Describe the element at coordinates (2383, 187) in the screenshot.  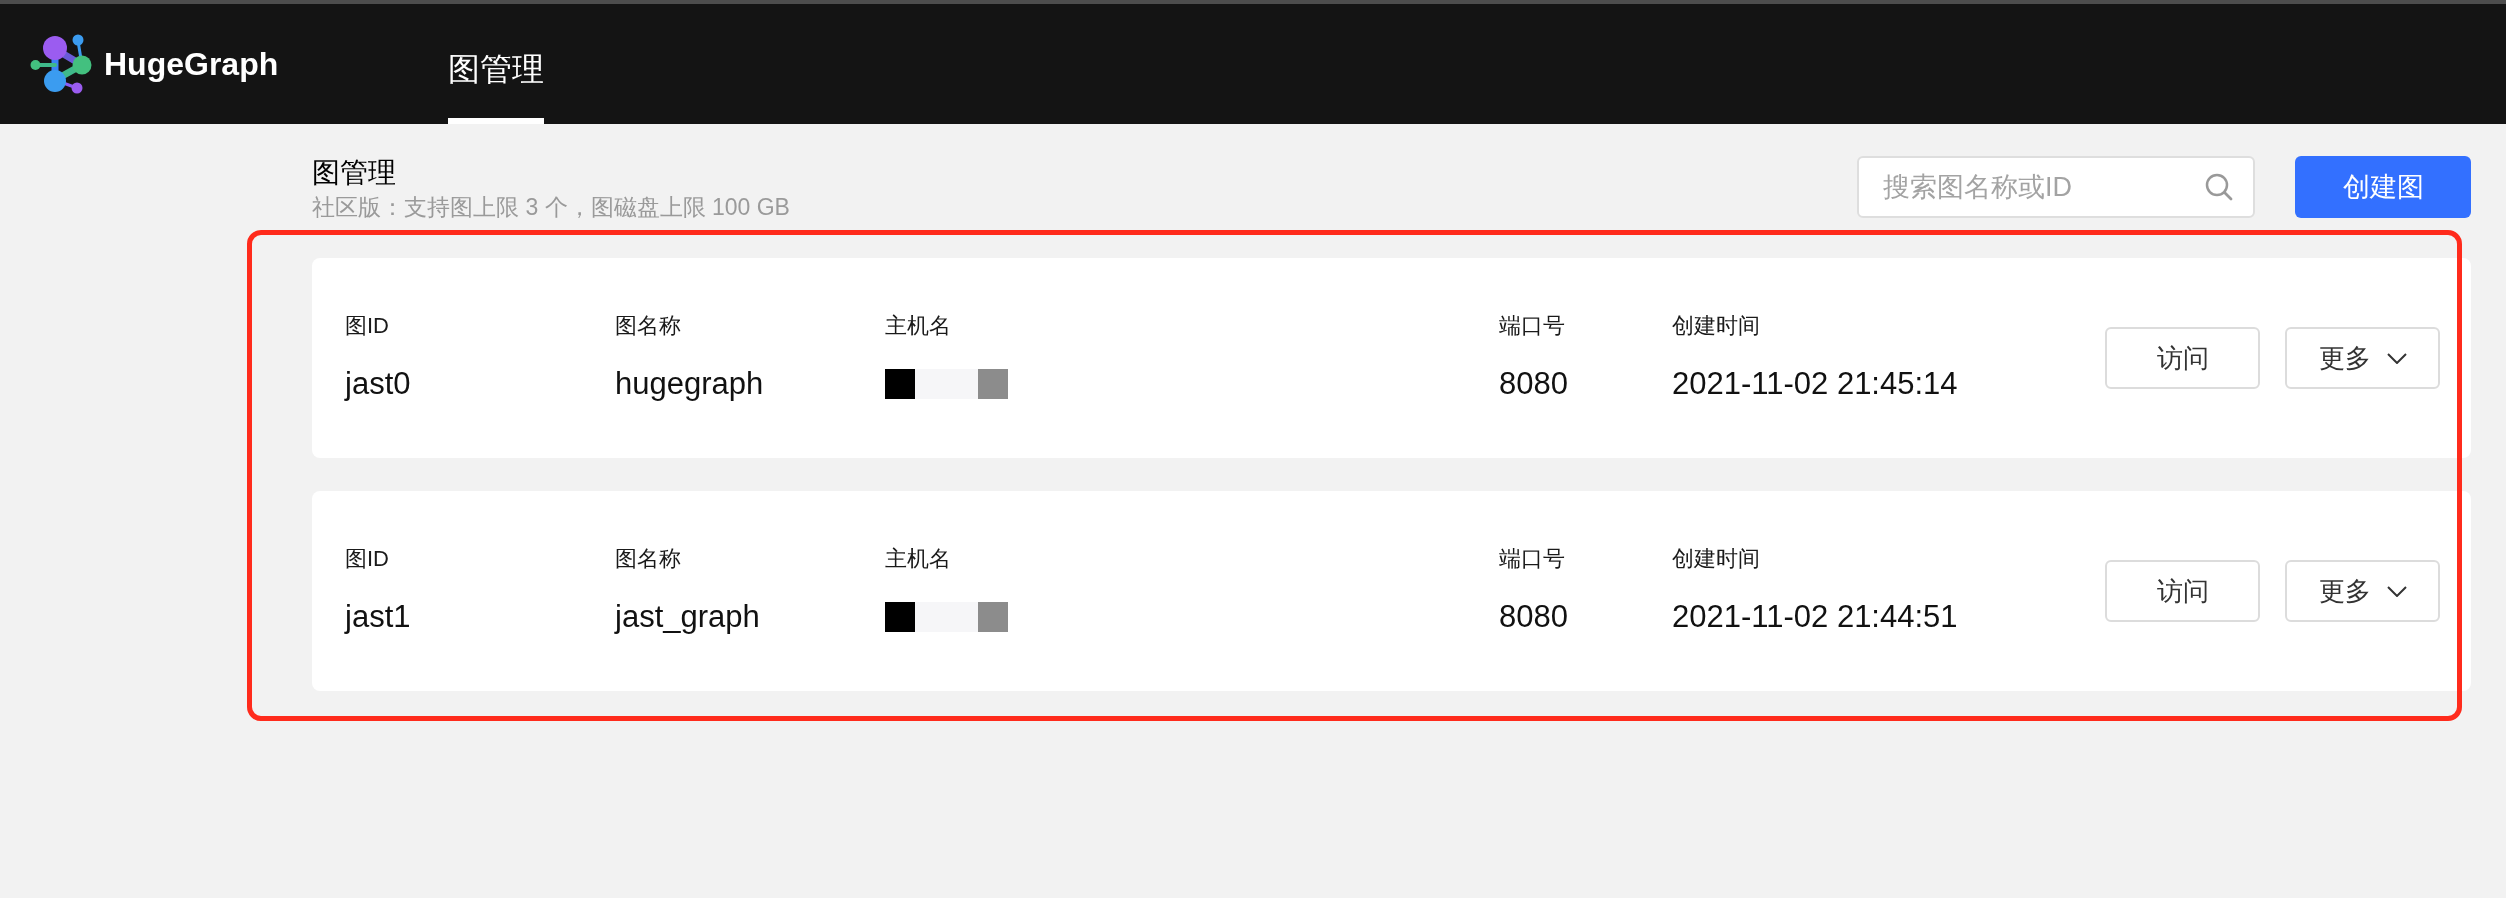
I see `create-graph-button: 创建图` at that location.